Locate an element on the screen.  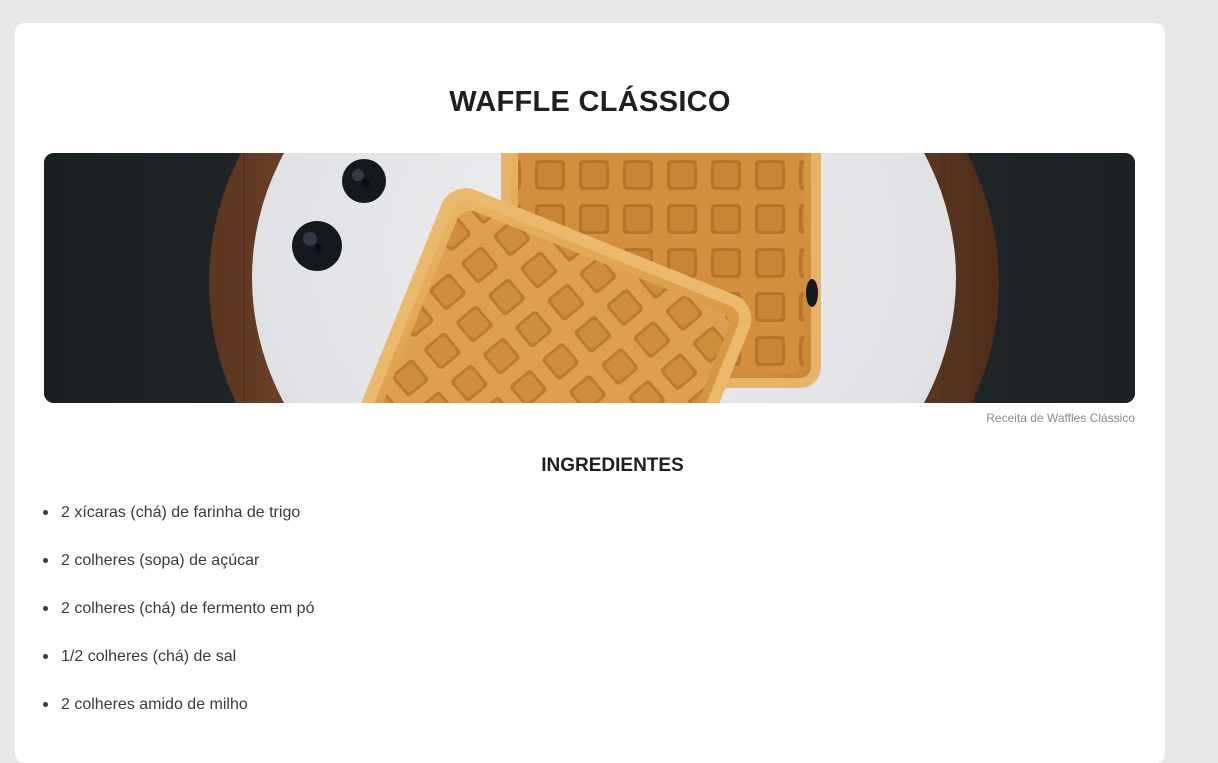
ingredient-text: 1/2 colheres (chá) de sal is located at coordinates (149, 656).